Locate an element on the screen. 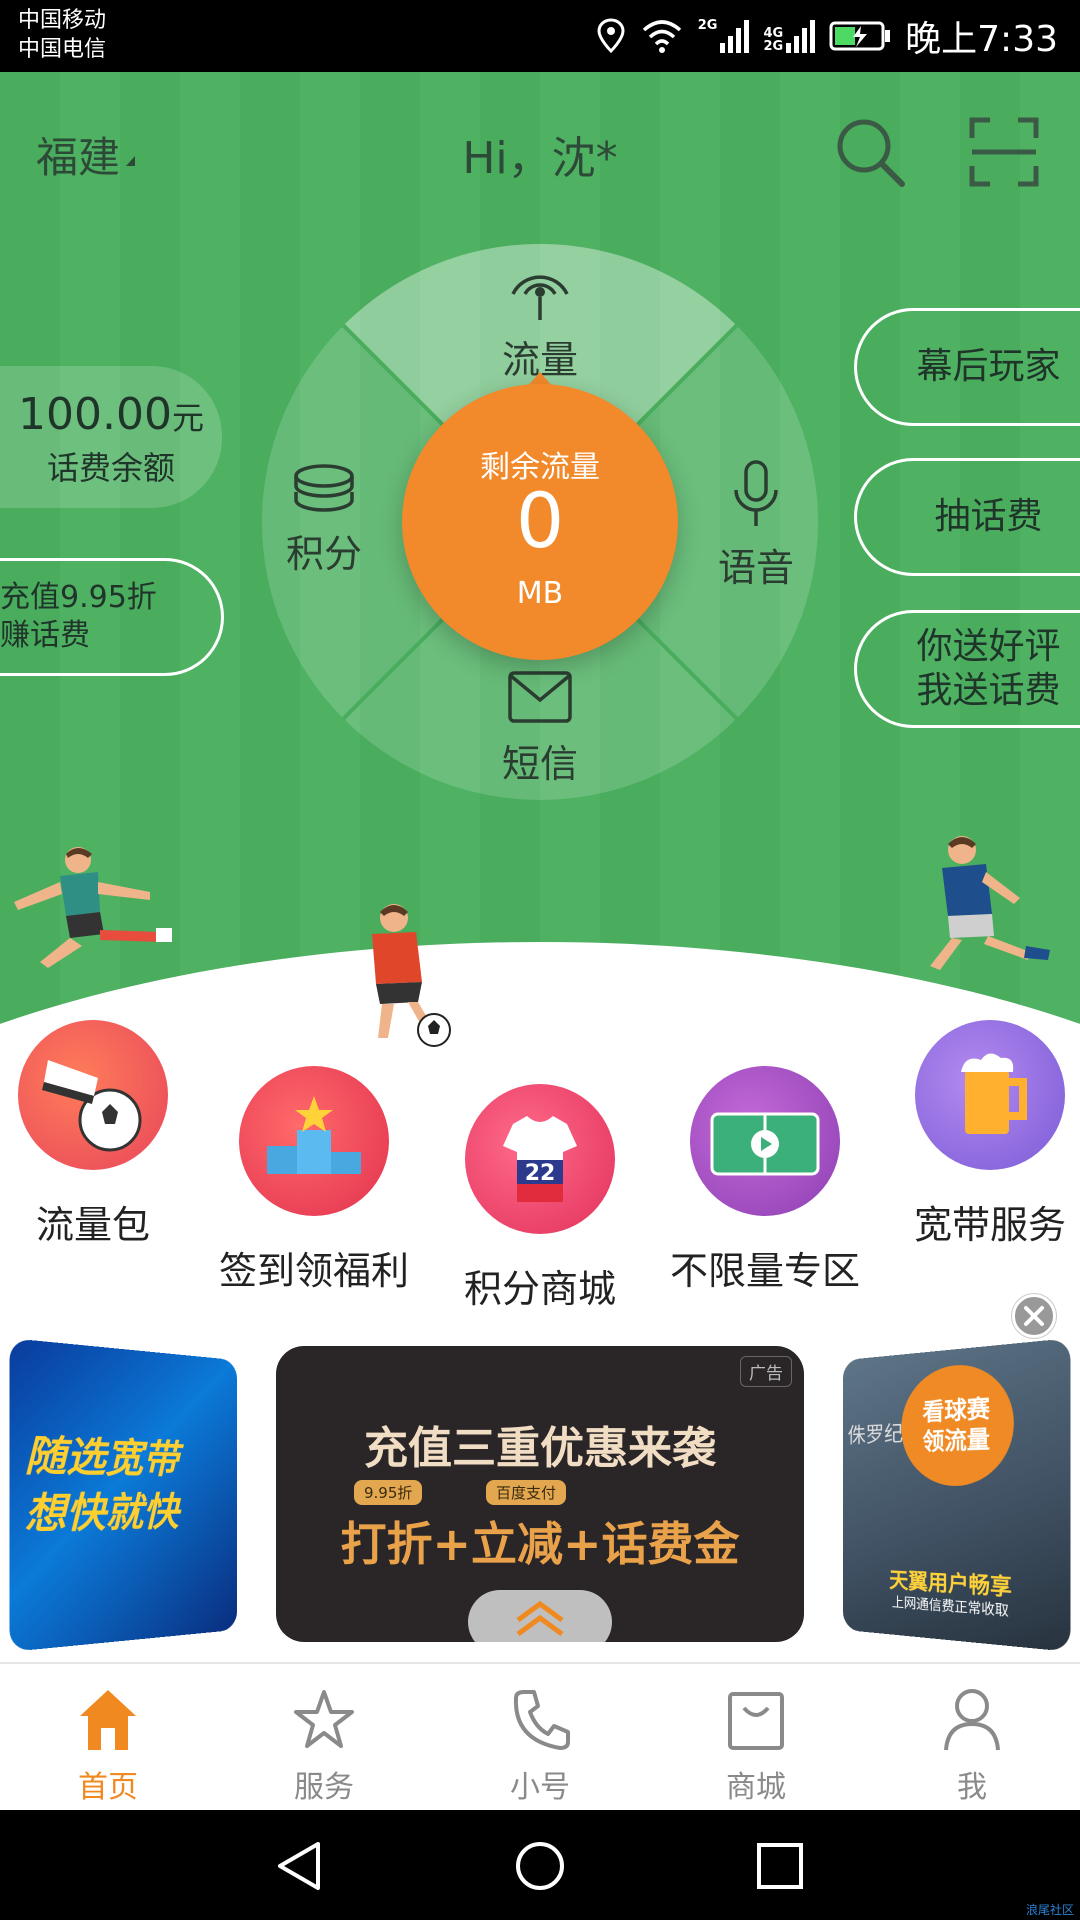 Image resolution: width=1080 pixels, height=1920 pixels. dial-sms-segment: 短信 is located at coordinates (540, 729).